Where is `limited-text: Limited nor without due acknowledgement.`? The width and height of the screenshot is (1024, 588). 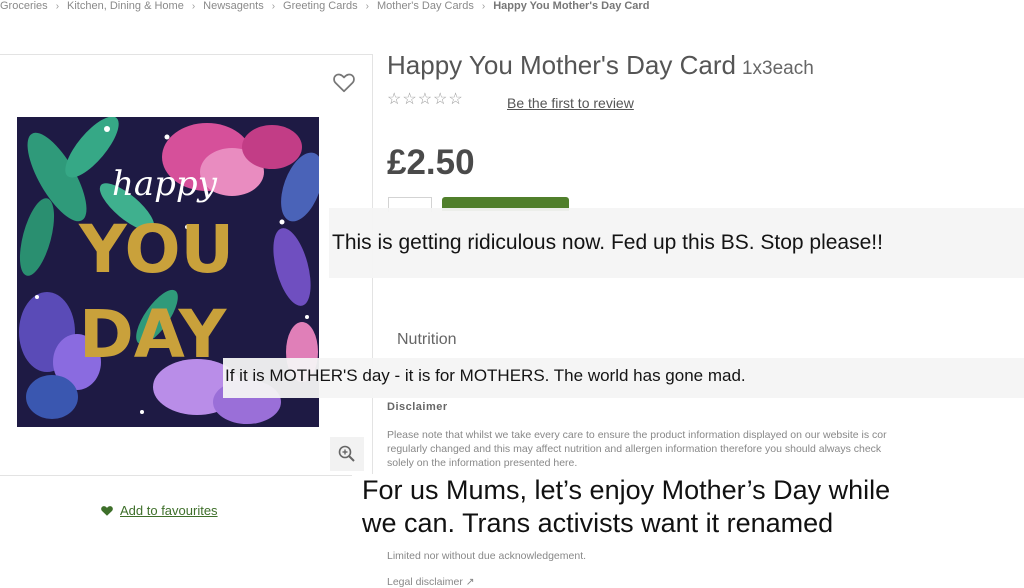 limited-text: Limited nor without due acknowledgement. is located at coordinates (487, 556).